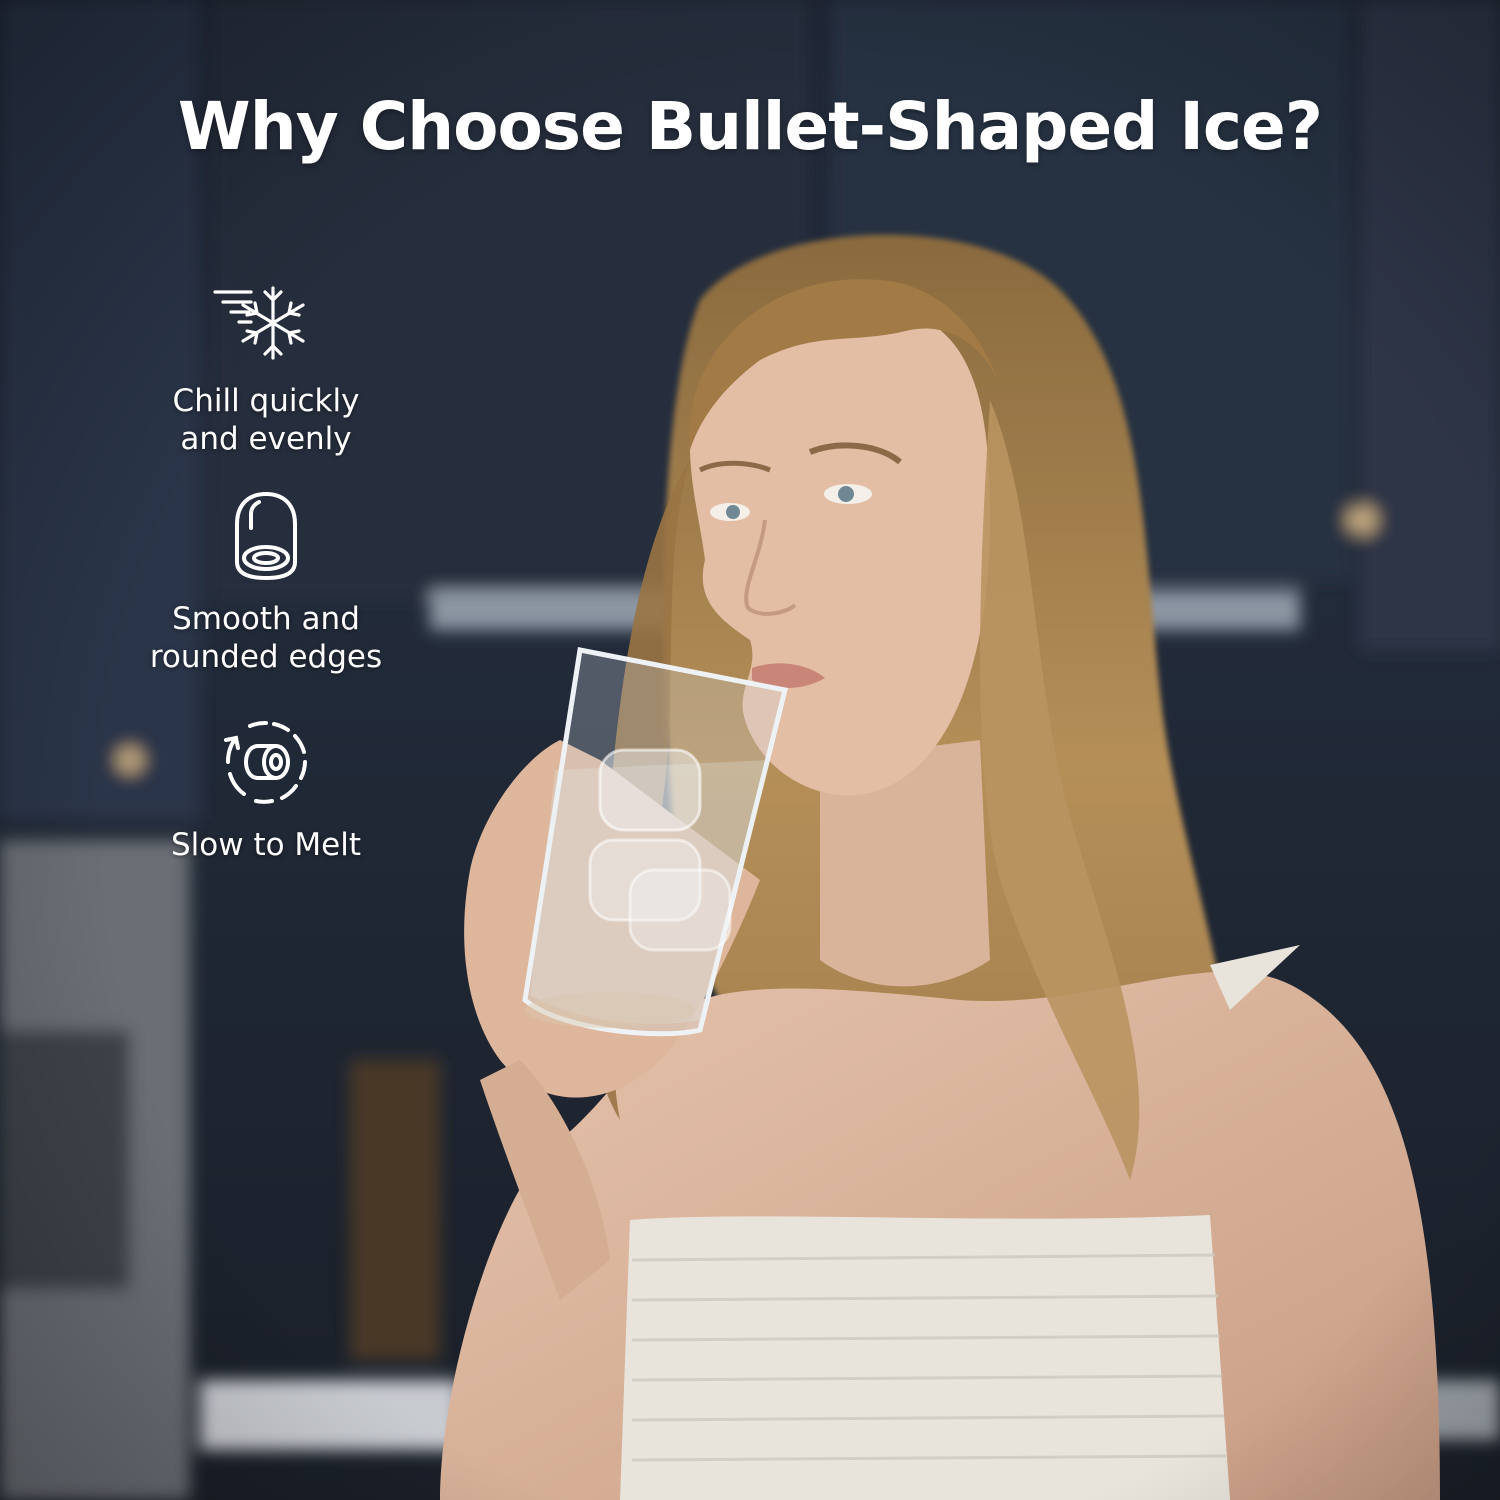  Describe the element at coordinates (266, 583) in the screenshot. I see `feature-smooth-edges: Smooth and rounded edges` at that location.